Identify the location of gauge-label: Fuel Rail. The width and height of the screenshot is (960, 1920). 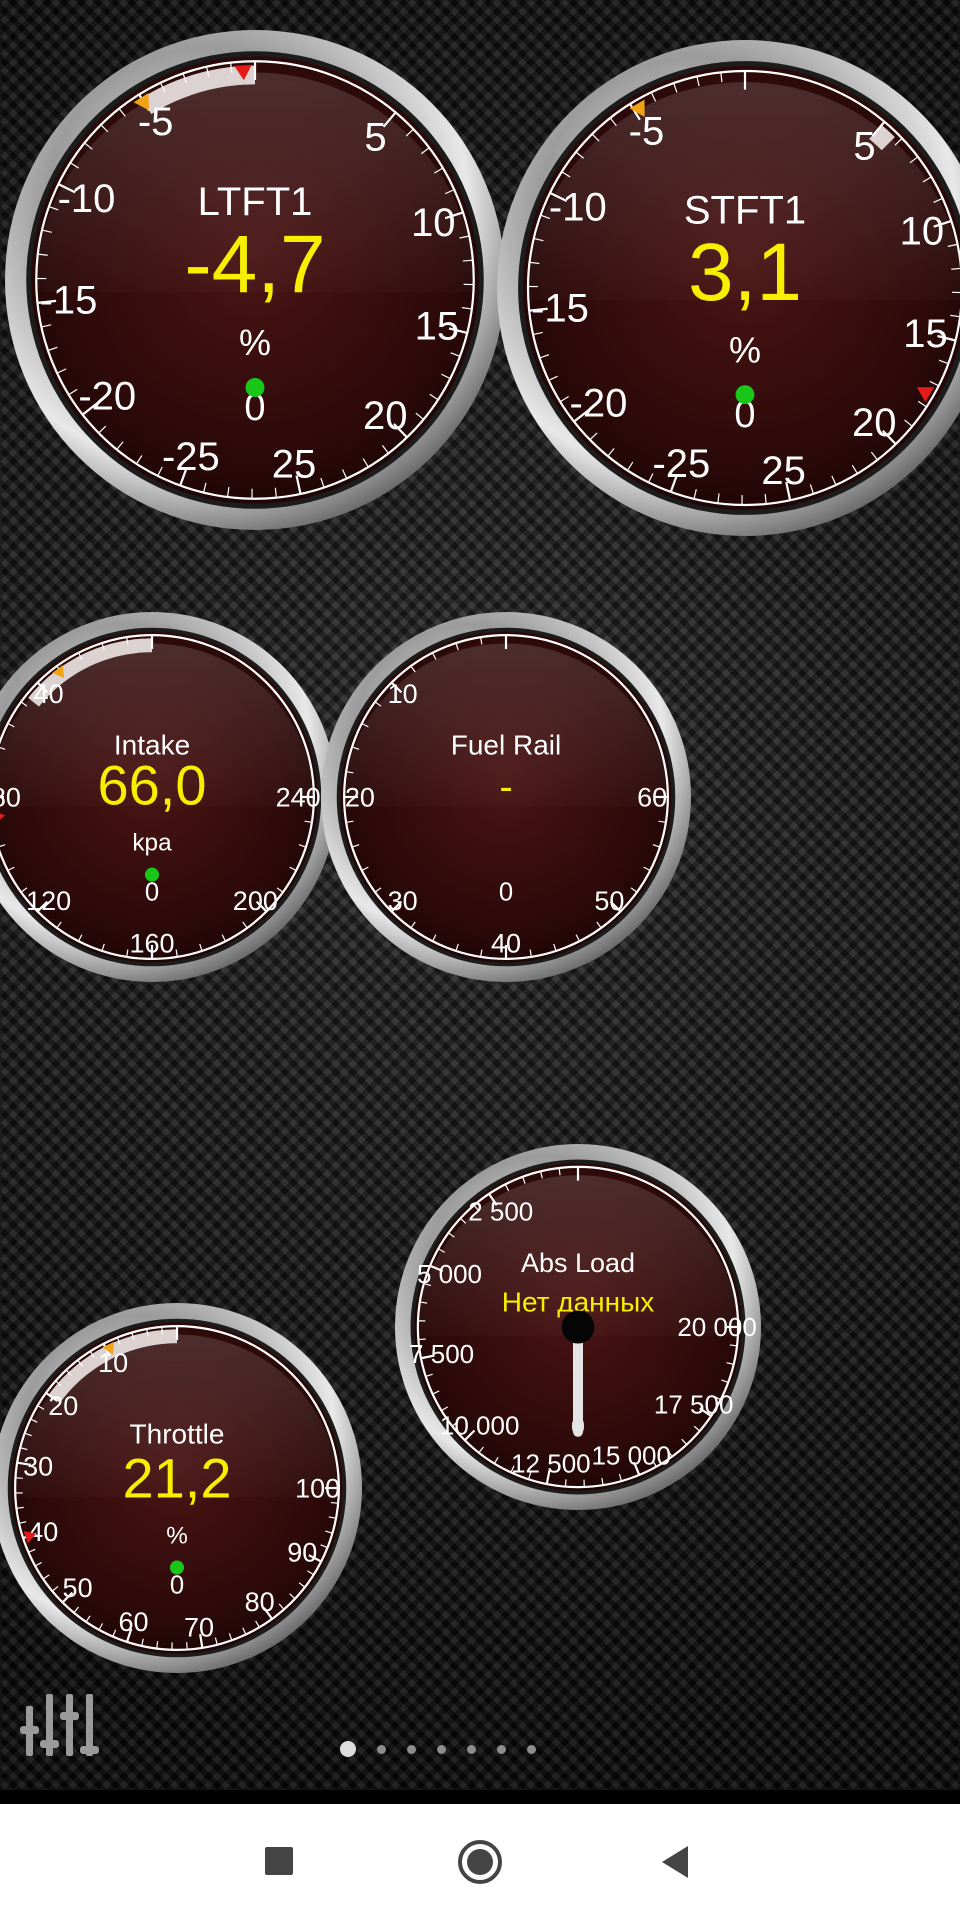
(506, 744).